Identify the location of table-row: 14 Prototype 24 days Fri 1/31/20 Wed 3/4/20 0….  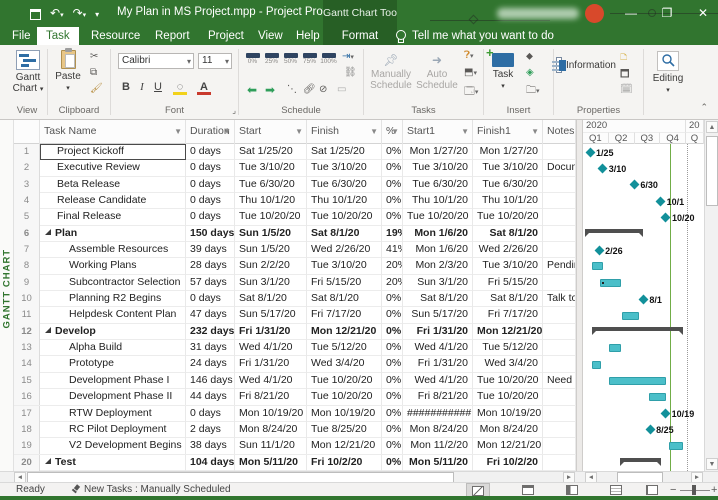
(295, 364).